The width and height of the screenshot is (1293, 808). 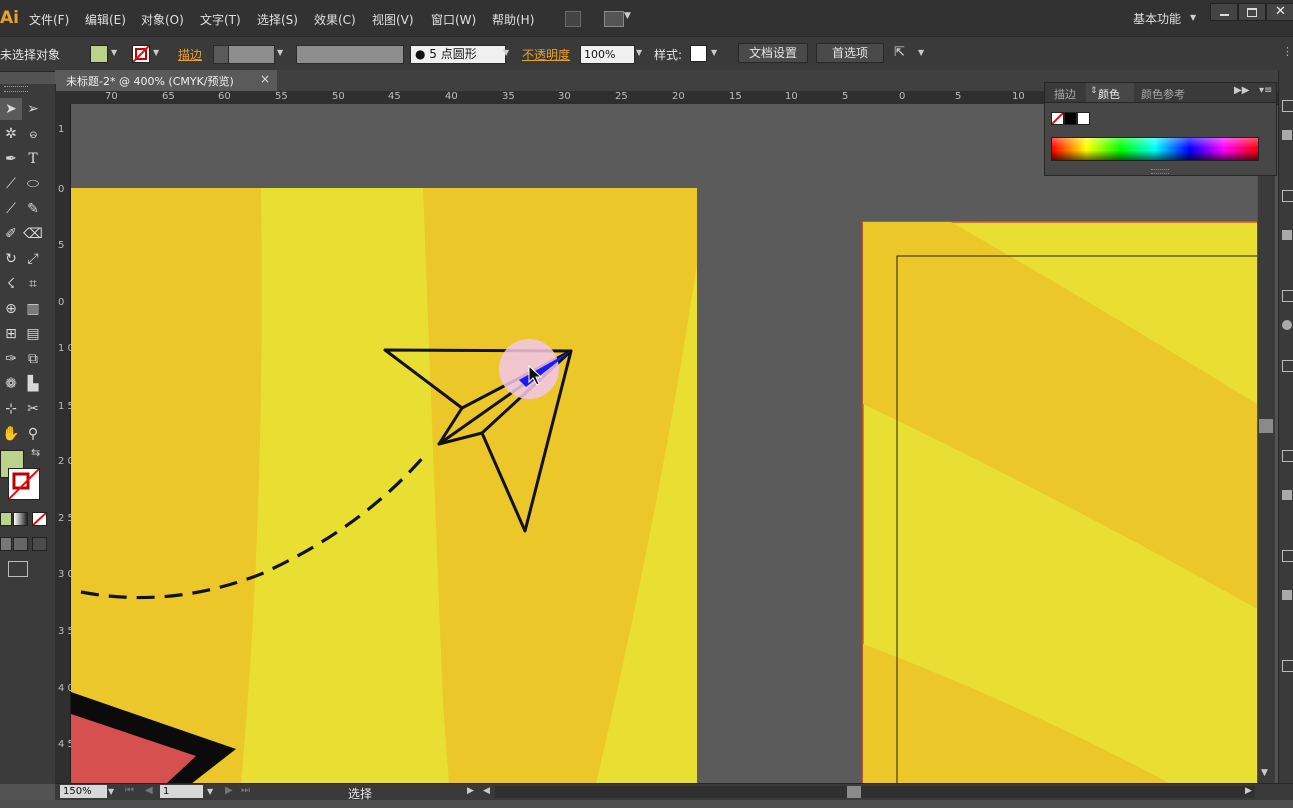 I want to click on previous-artboard-icon: ◀, so click(x=149, y=790).